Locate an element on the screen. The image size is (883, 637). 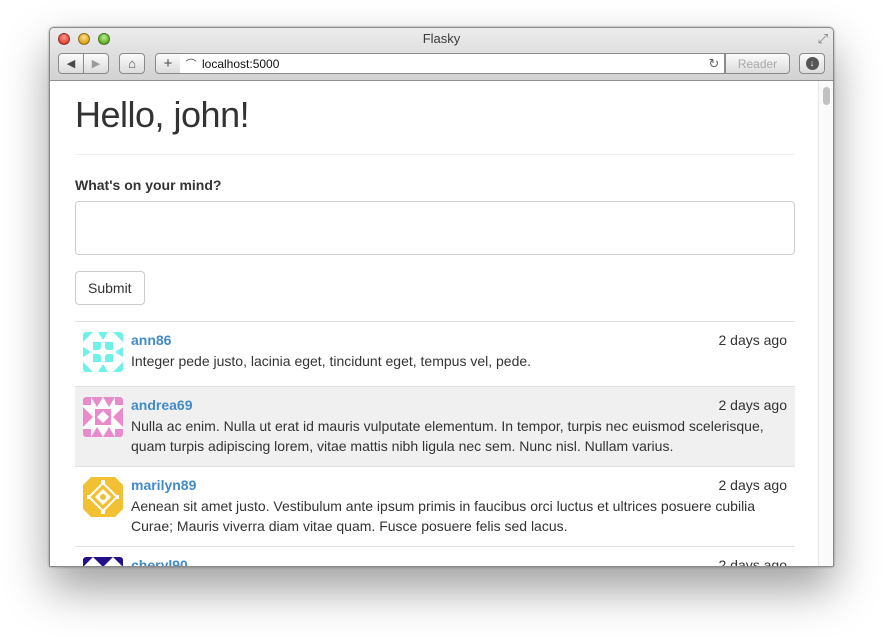
post-body-textarea is located at coordinates (435, 228).